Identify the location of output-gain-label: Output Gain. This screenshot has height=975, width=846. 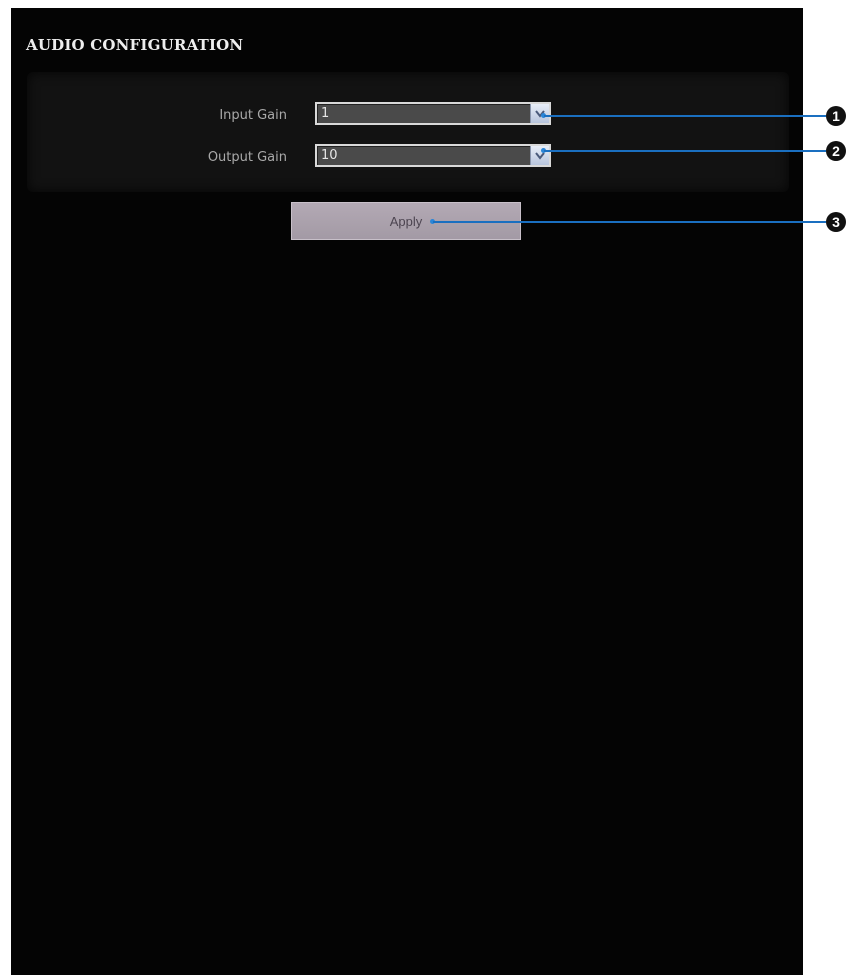
(247, 157).